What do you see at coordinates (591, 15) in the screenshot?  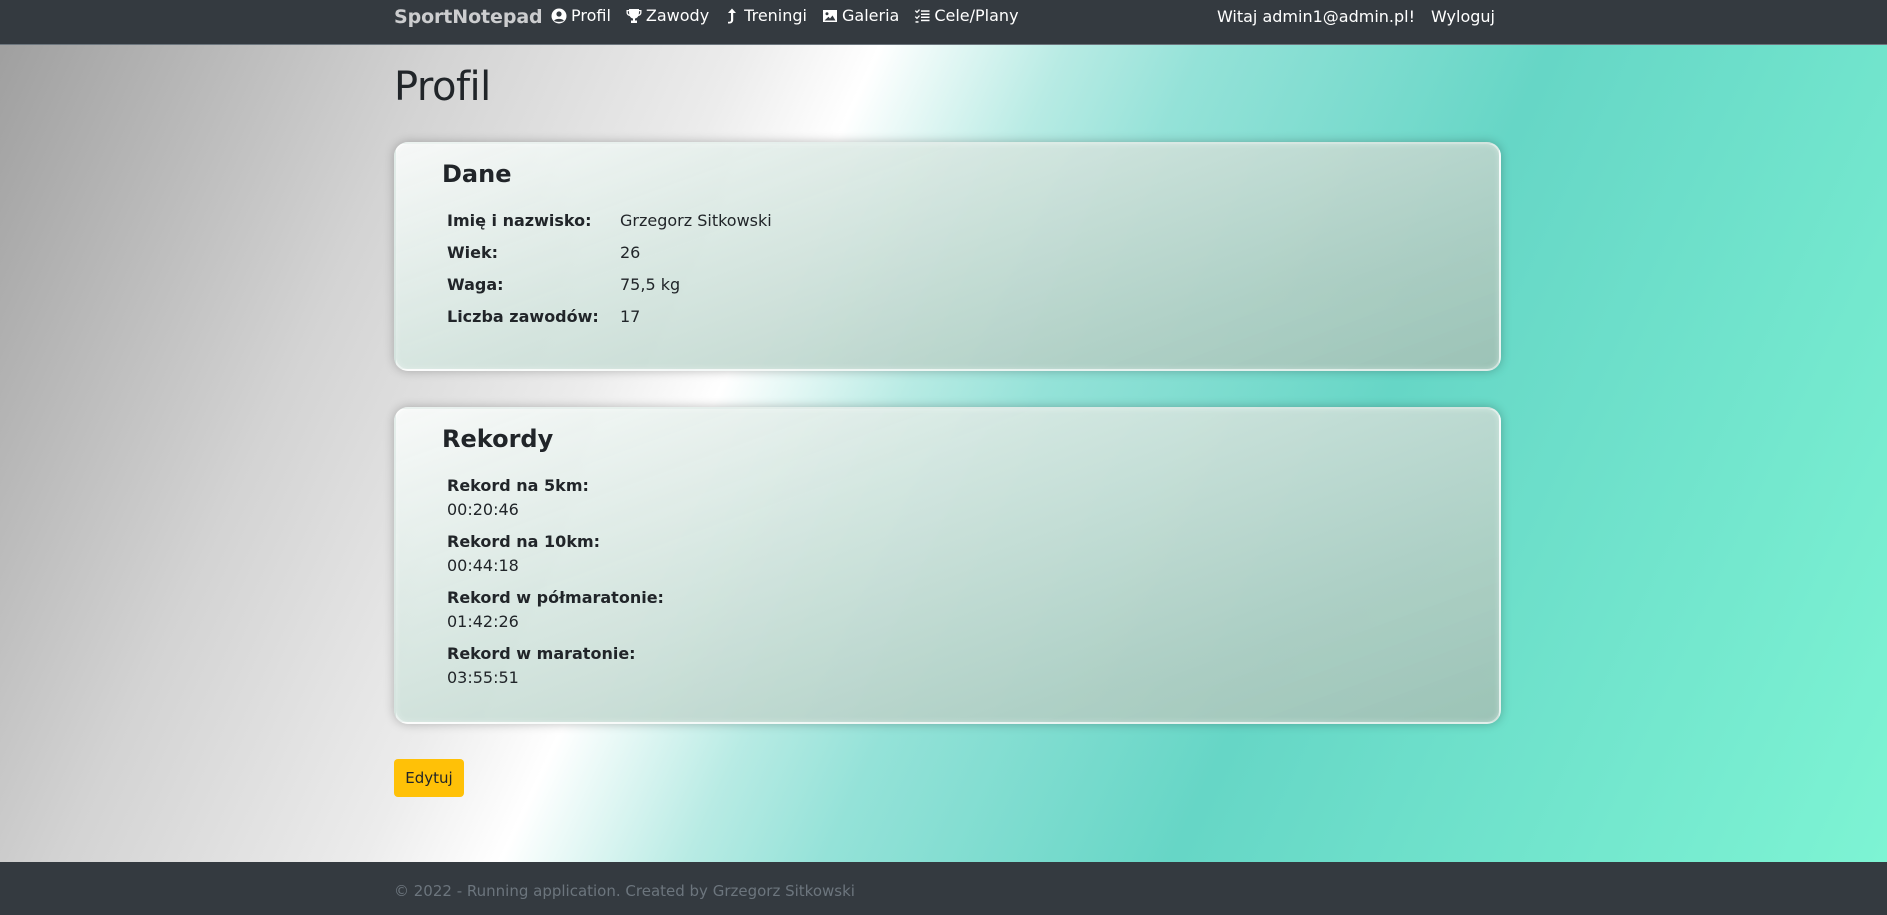 I see `nav-item-label: Profil` at bounding box center [591, 15].